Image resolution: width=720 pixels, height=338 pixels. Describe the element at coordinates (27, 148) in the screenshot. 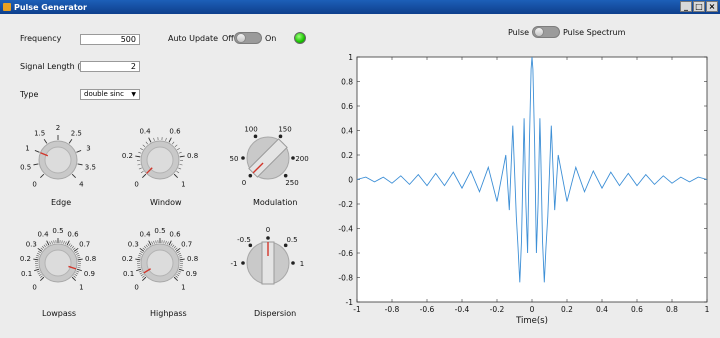

I see `knob-tick-label: 1` at that location.